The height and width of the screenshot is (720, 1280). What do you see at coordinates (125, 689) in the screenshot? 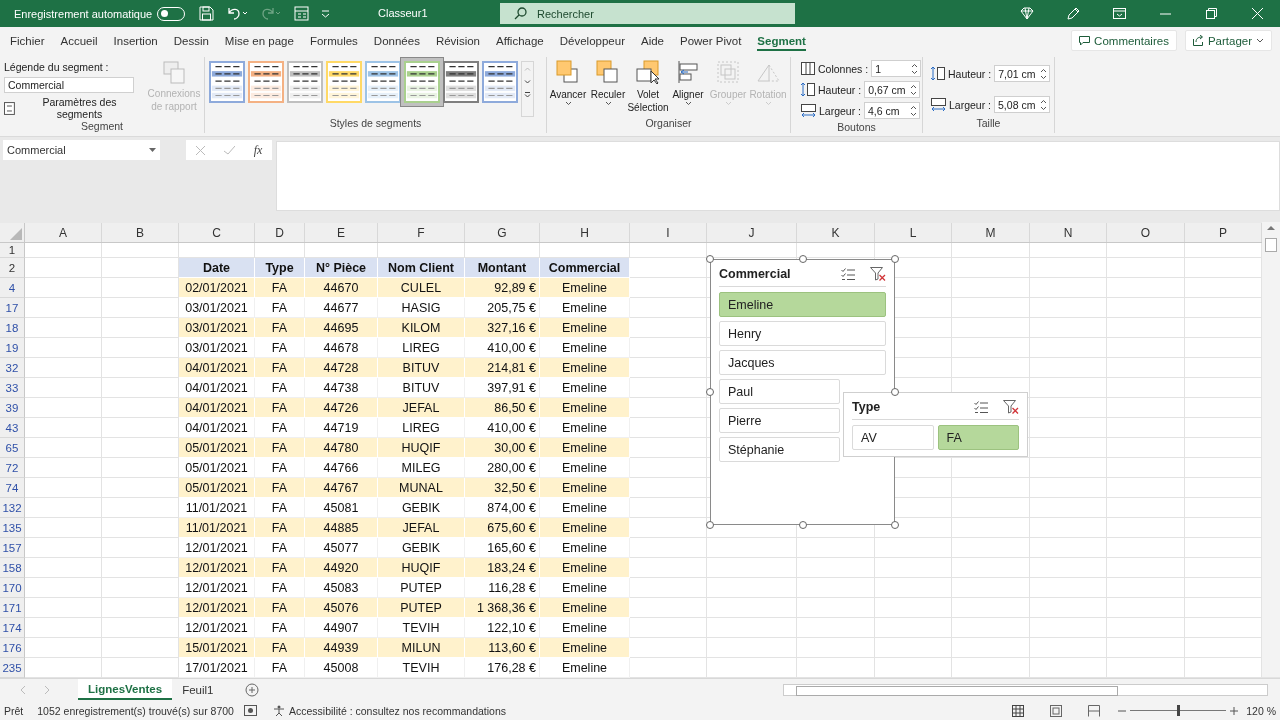
I see `sheet-tab: LignesVentes` at bounding box center [125, 689].